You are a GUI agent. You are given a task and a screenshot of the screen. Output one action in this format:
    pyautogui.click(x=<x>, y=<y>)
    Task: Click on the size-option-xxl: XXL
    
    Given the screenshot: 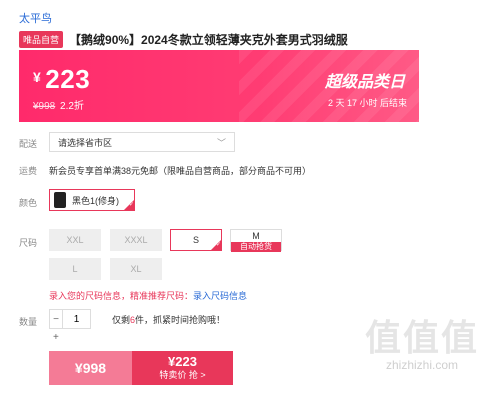 What is the action you would take?
    pyautogui.click(x=75, y=240)
    